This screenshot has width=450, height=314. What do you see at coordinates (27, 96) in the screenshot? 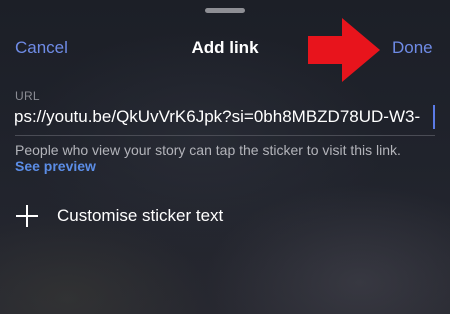
I see `url-label: URL` at bounding box center [27, 96].